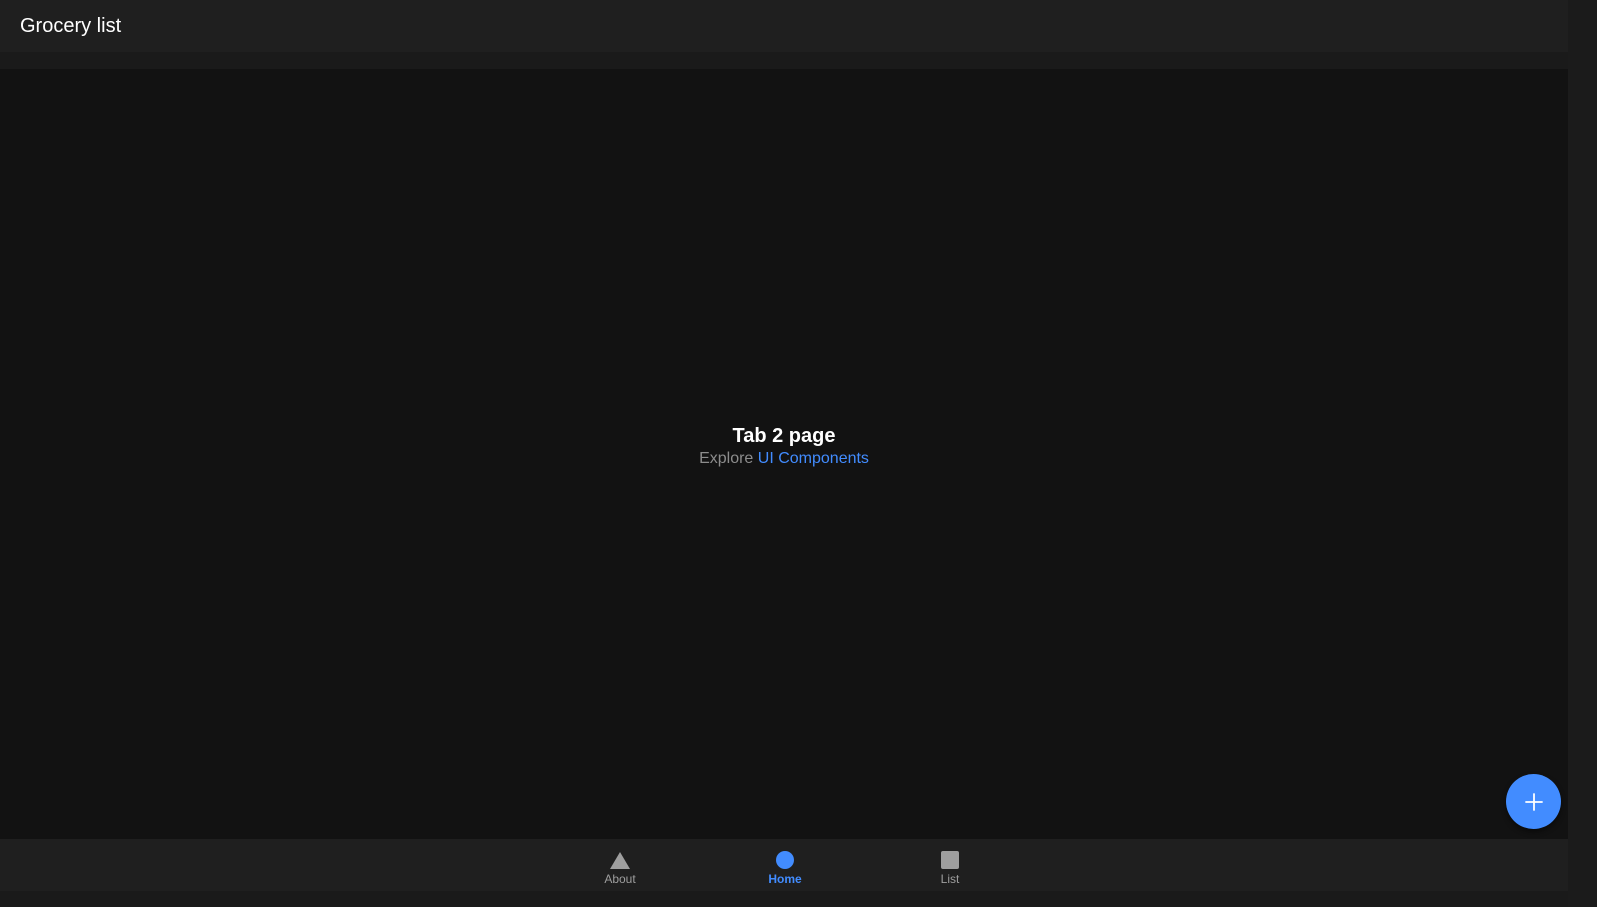 The image size is (1597, 907). I want to click on tab-home: Home, so click(785, 865).